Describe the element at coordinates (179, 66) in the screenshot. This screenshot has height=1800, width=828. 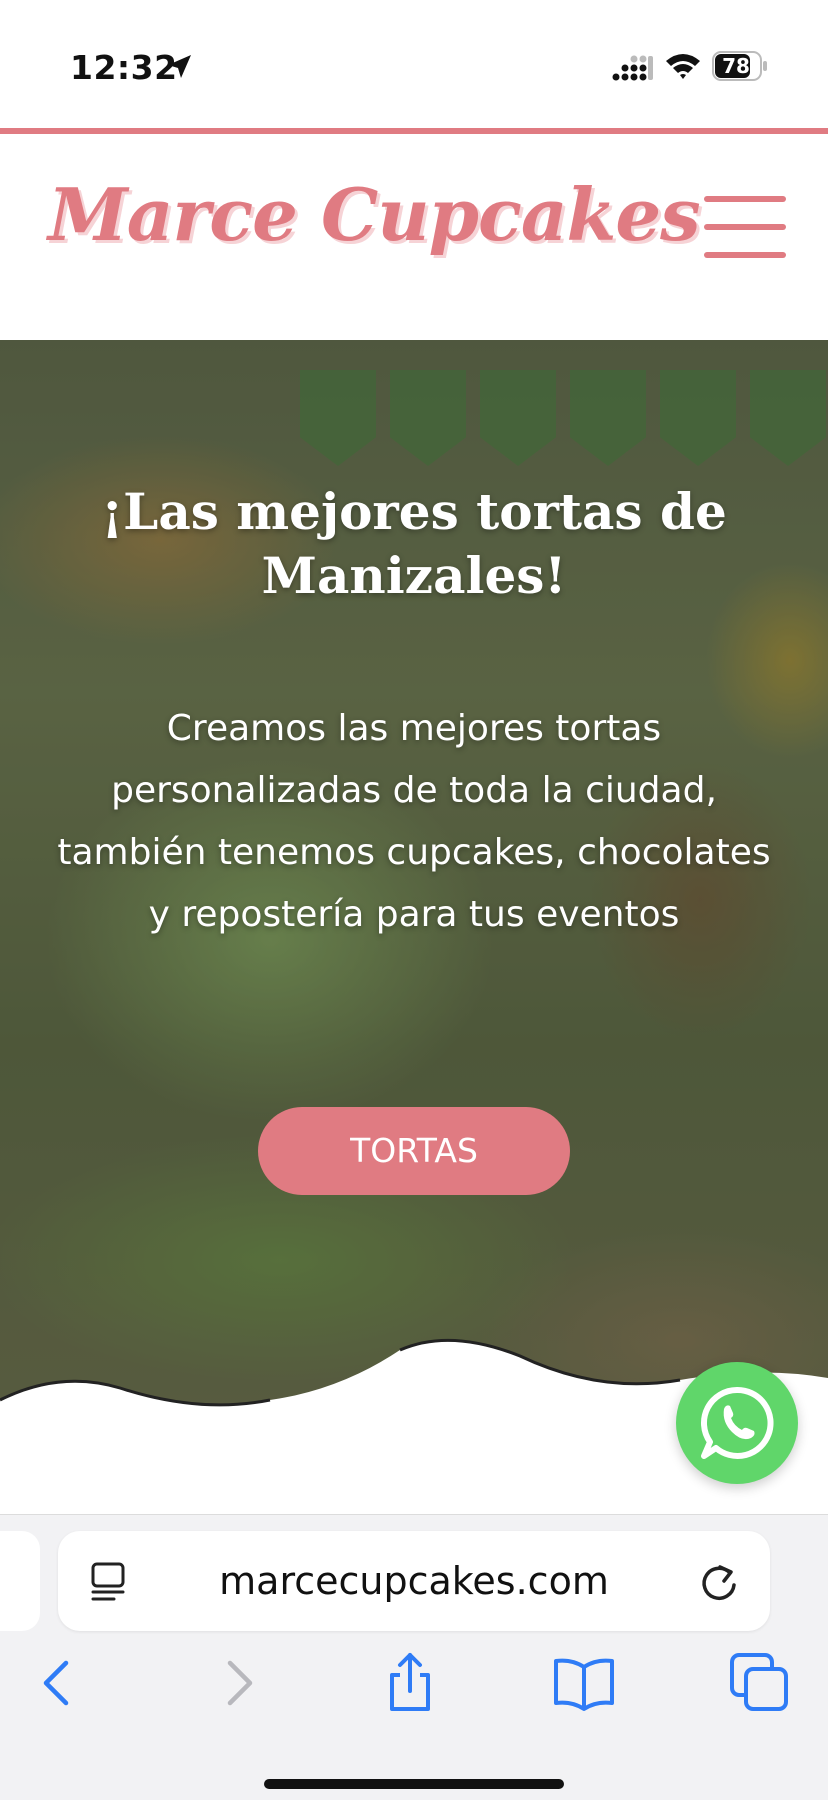
I see `location-arrow-icon` at that location.